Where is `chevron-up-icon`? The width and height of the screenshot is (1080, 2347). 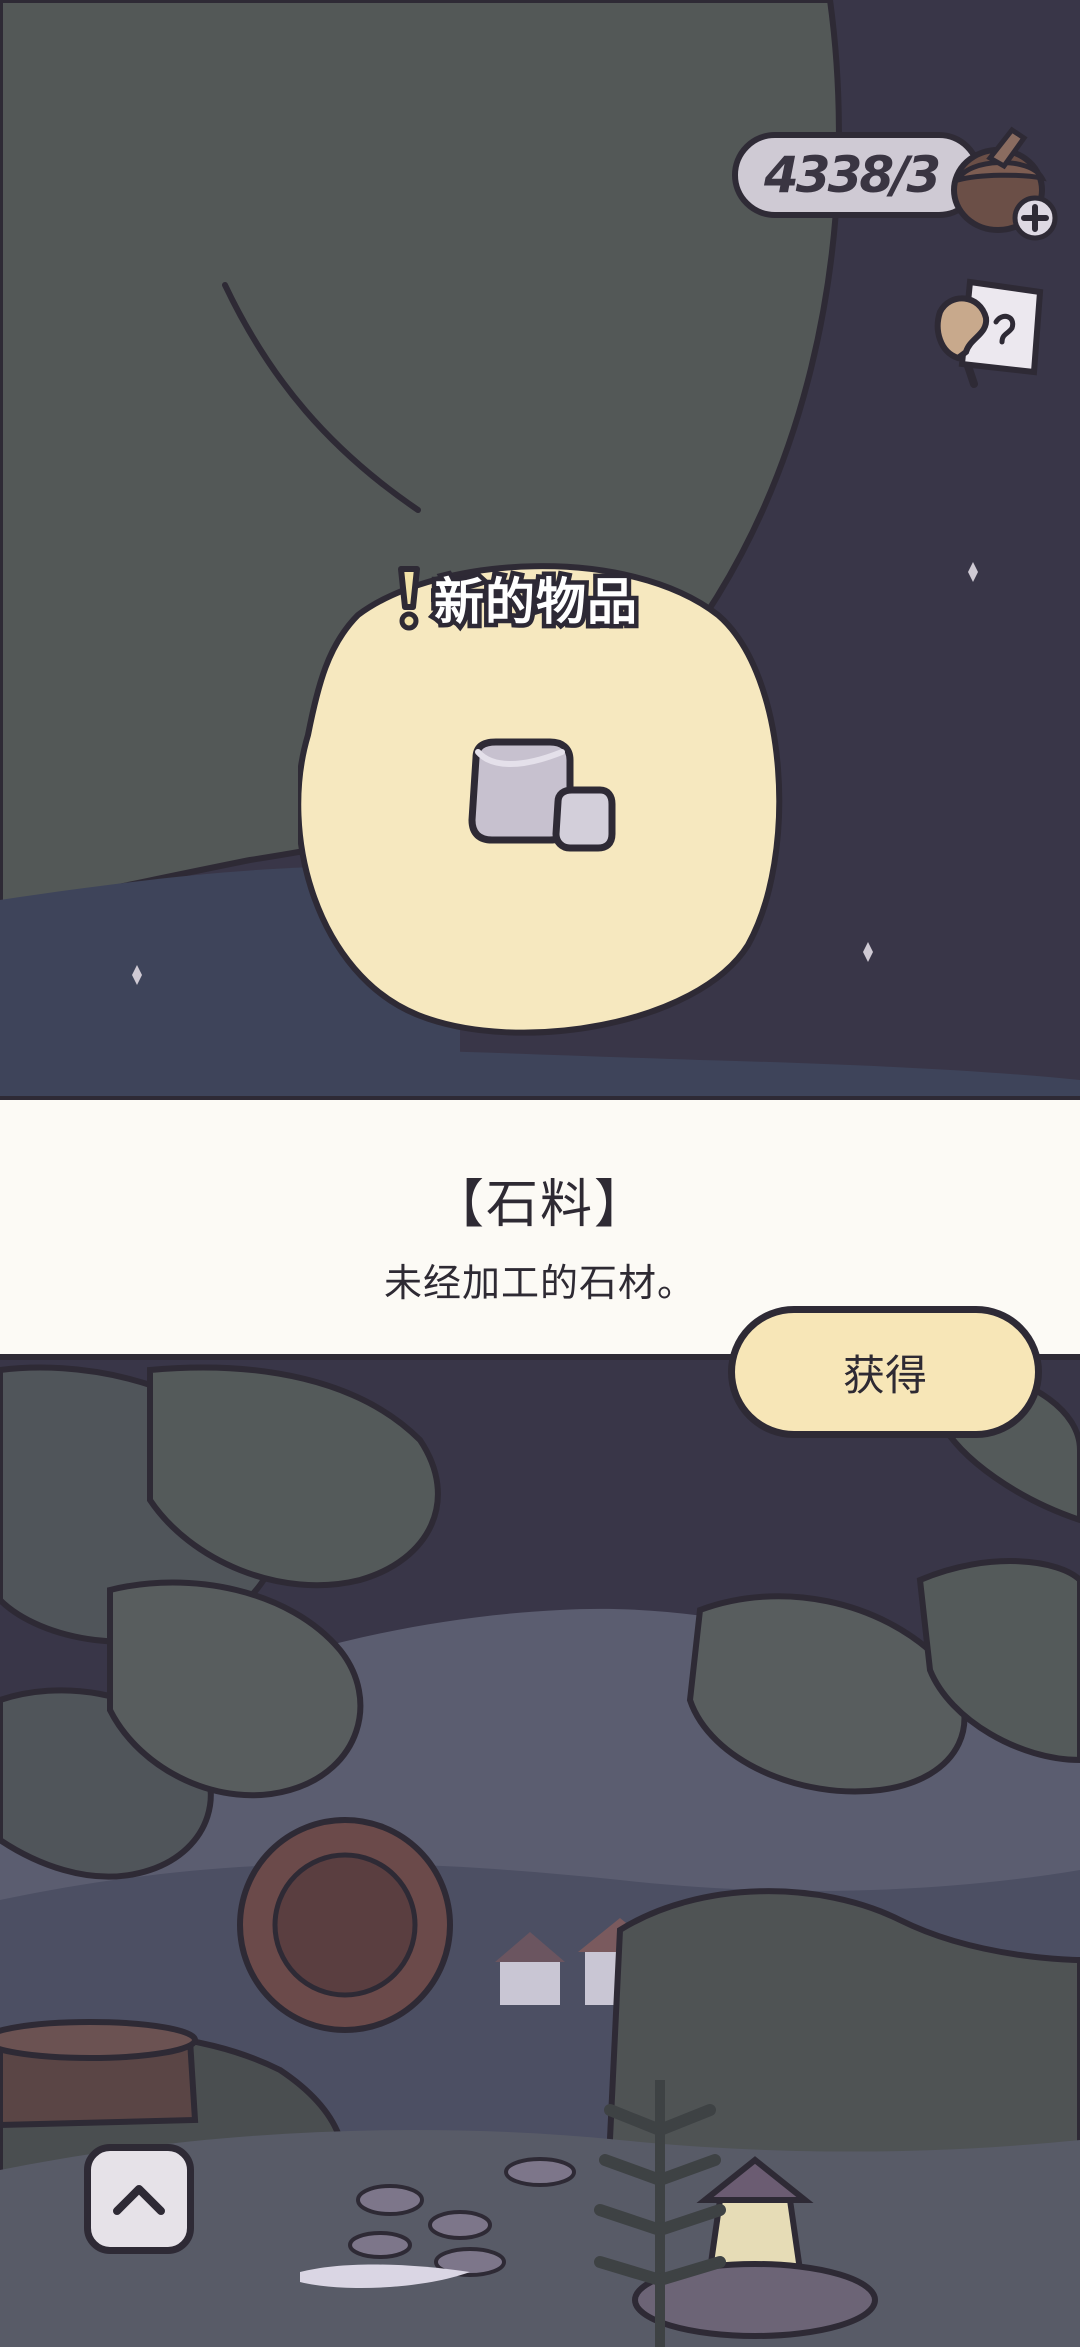
chevron-up-icon is located at coordinates (139, 2200).